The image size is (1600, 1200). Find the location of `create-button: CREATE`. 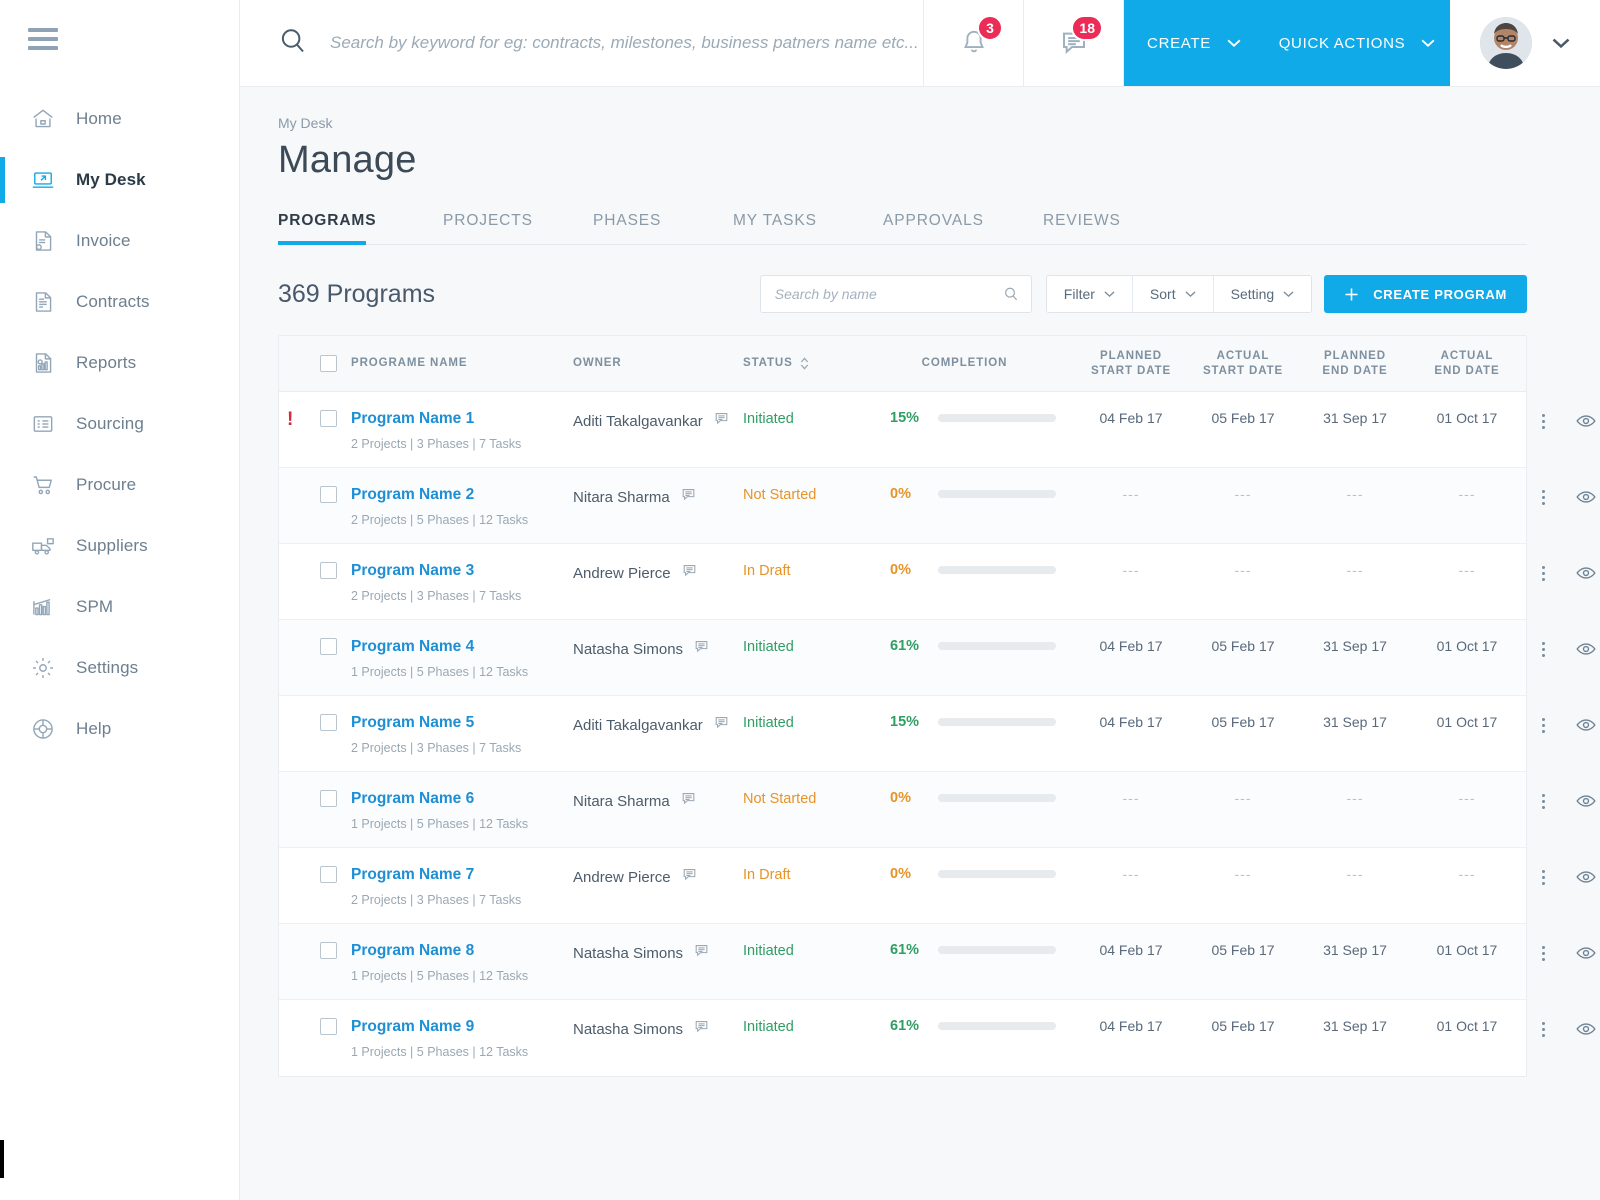

create-button: CREATE is located at coordinates (1194, 43).